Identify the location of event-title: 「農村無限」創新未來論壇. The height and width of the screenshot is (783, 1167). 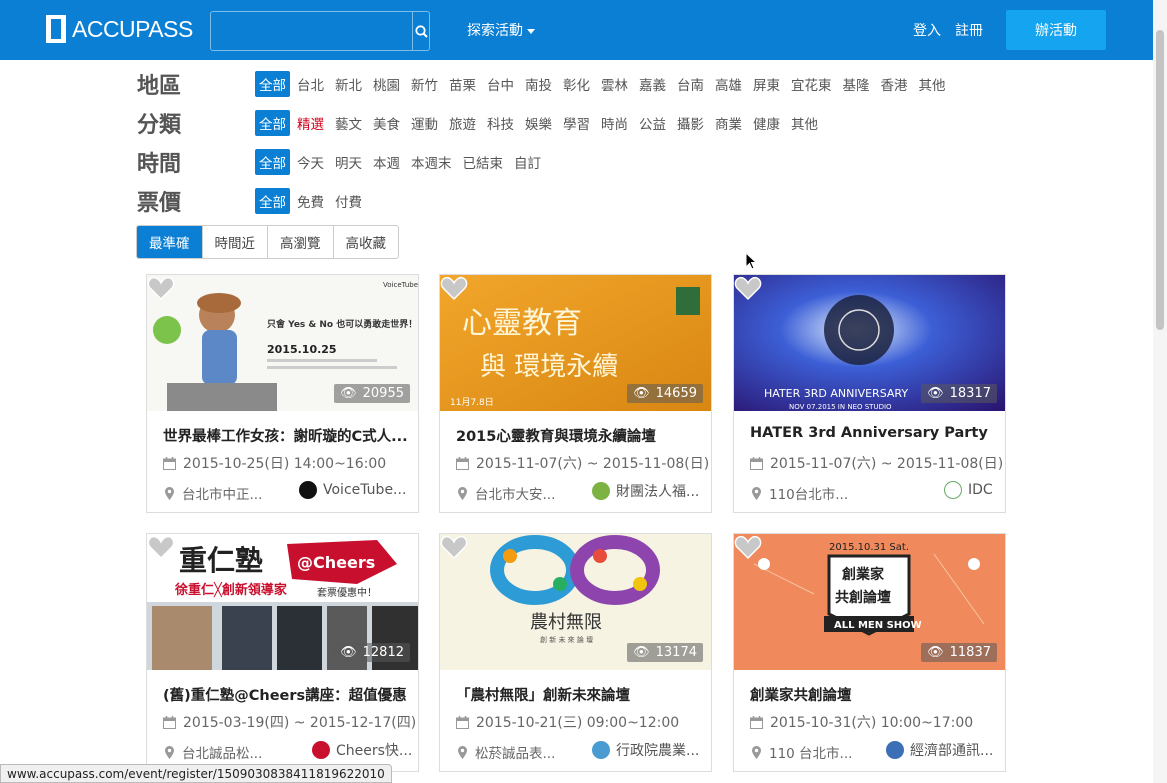
(578, 694).